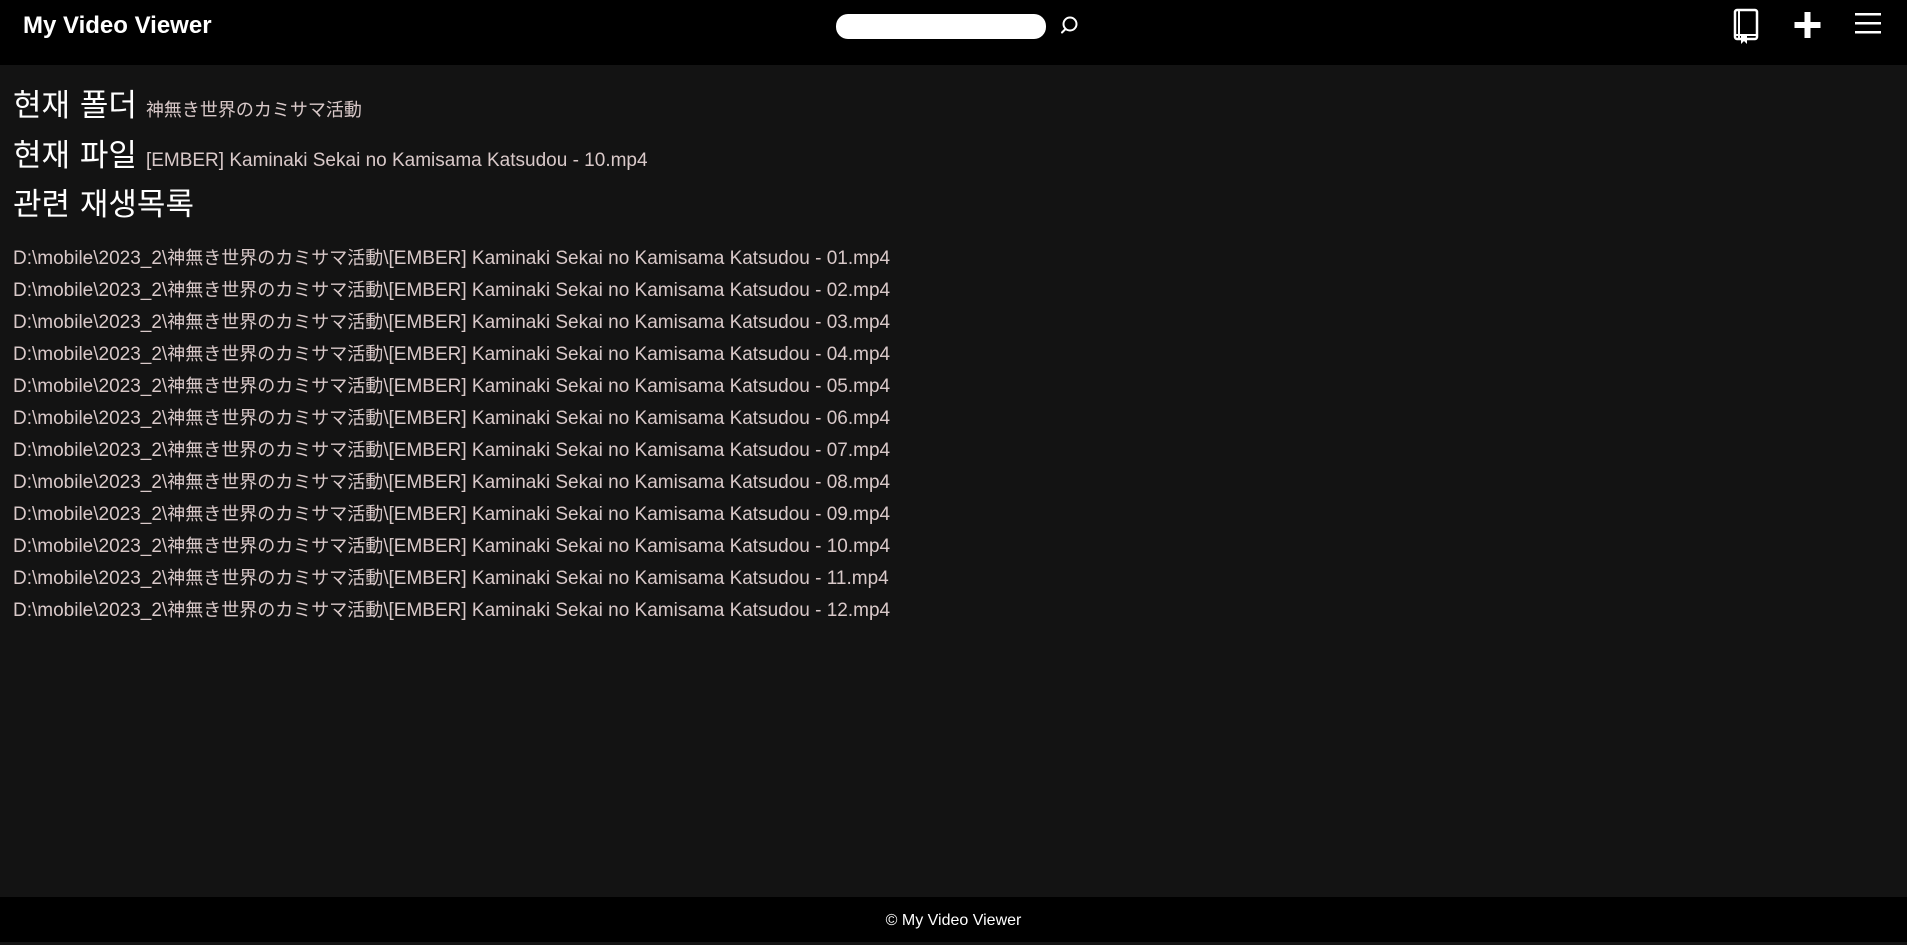 The height and width of the screenshot is (945, 1907). Describe the element at coordinates (1071, 26) in the screenshot. I see `search-icon` at that location.